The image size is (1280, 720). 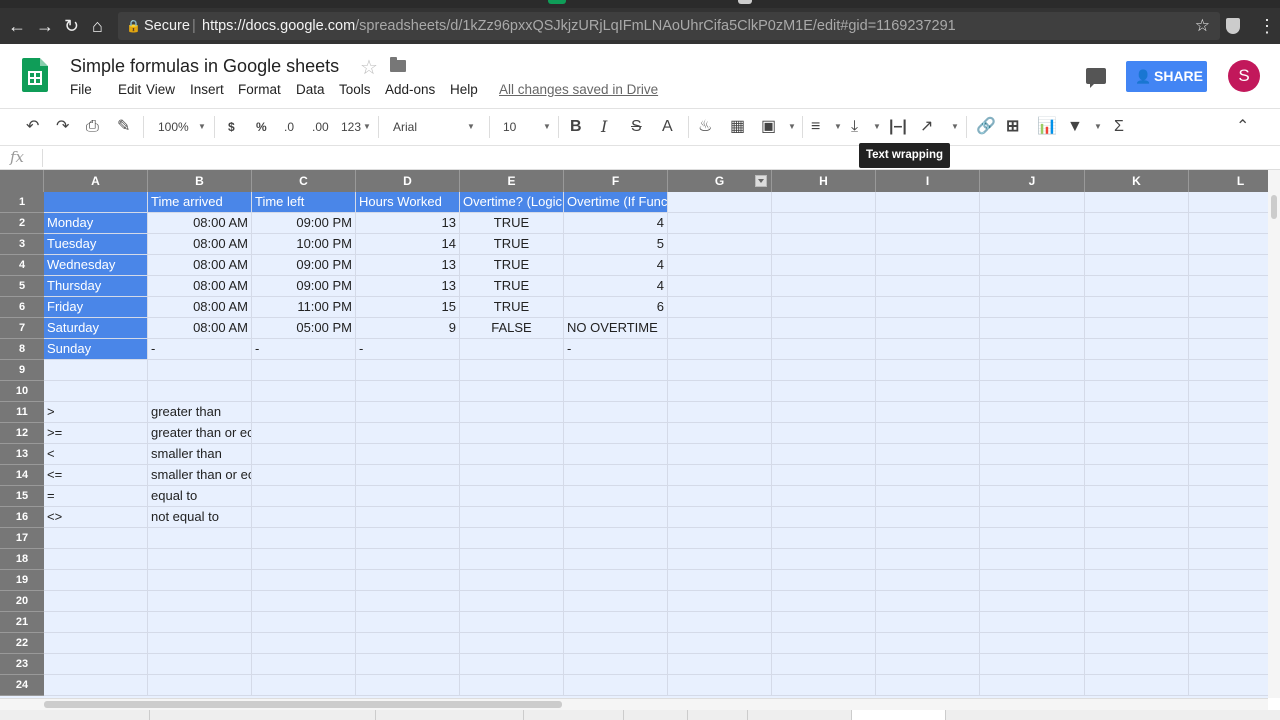 What do you see at coordinates (304, 223) in the screenshot?
I see `cell-c2: 09:00 PM` at bounding box center [304, 223].